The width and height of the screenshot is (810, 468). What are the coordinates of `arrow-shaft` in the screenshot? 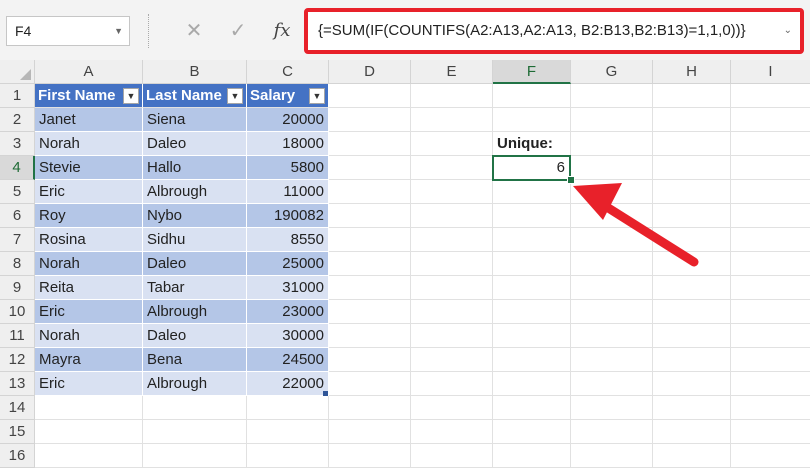 It's located at (648, 233).